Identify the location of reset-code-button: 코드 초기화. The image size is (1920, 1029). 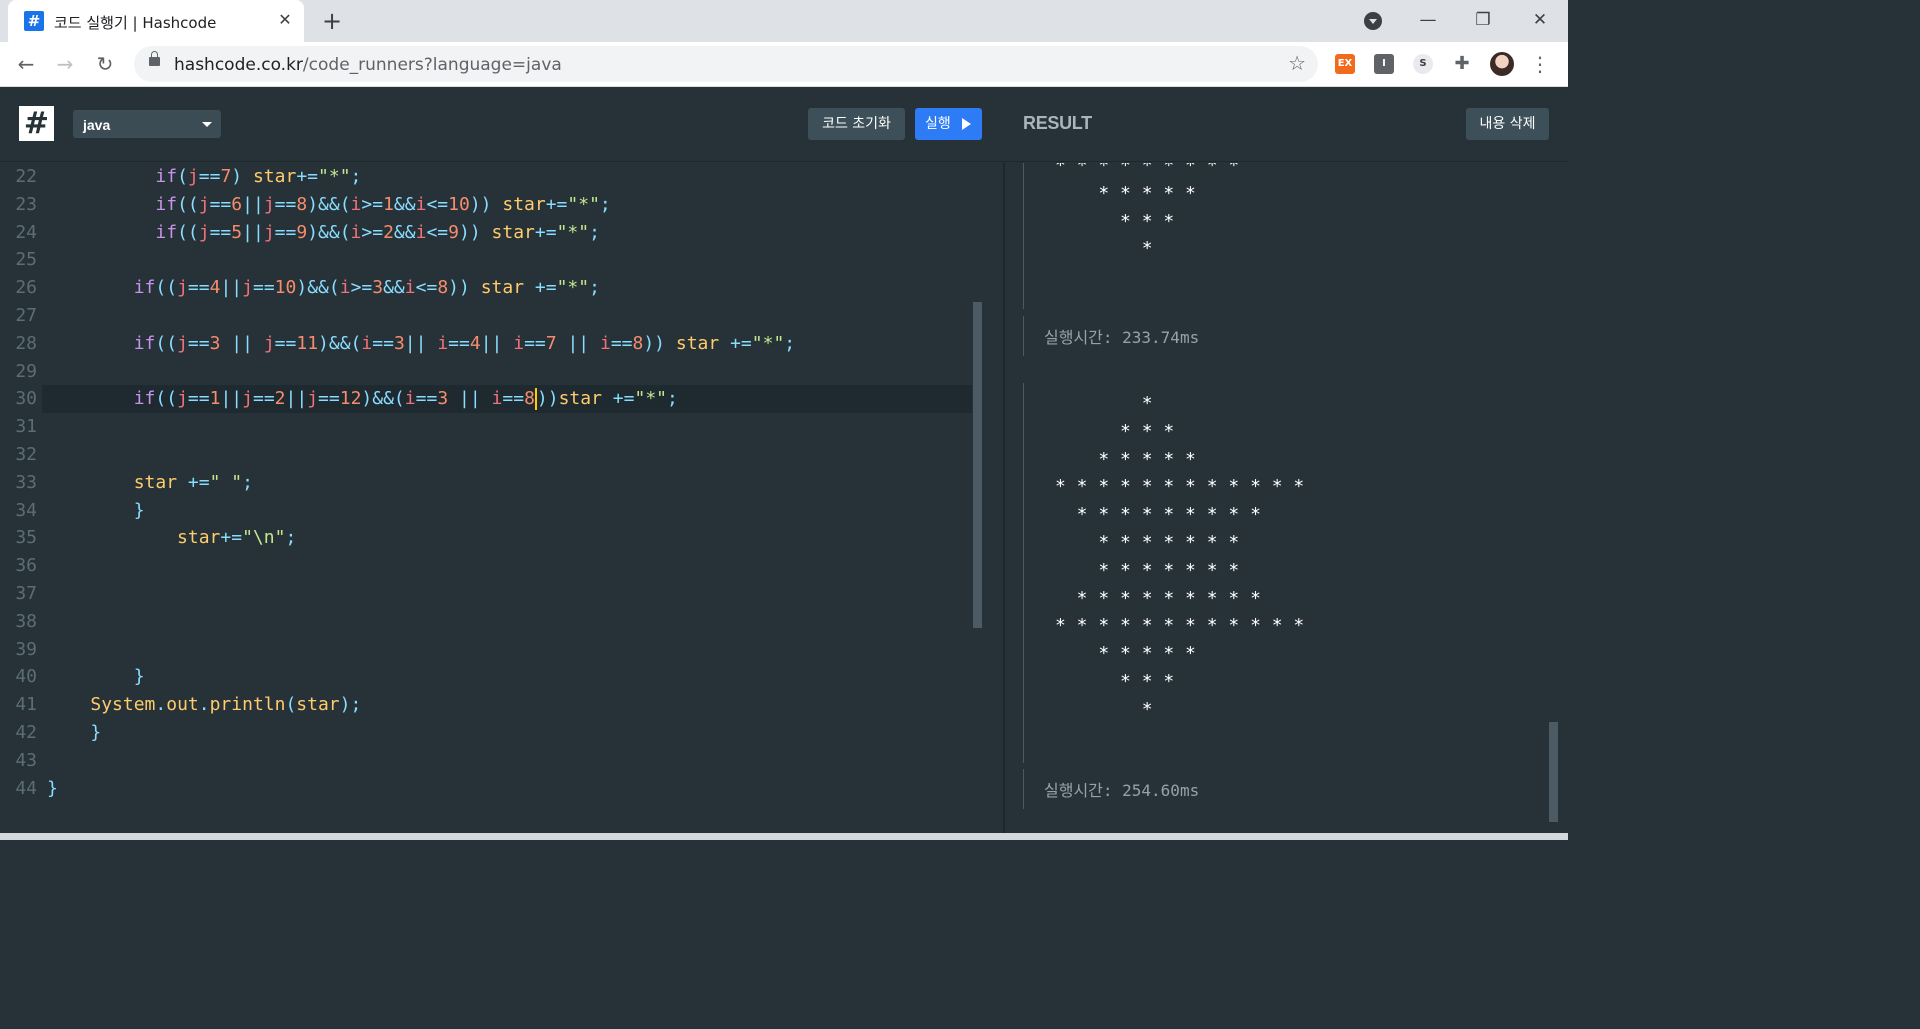
(856, 124).